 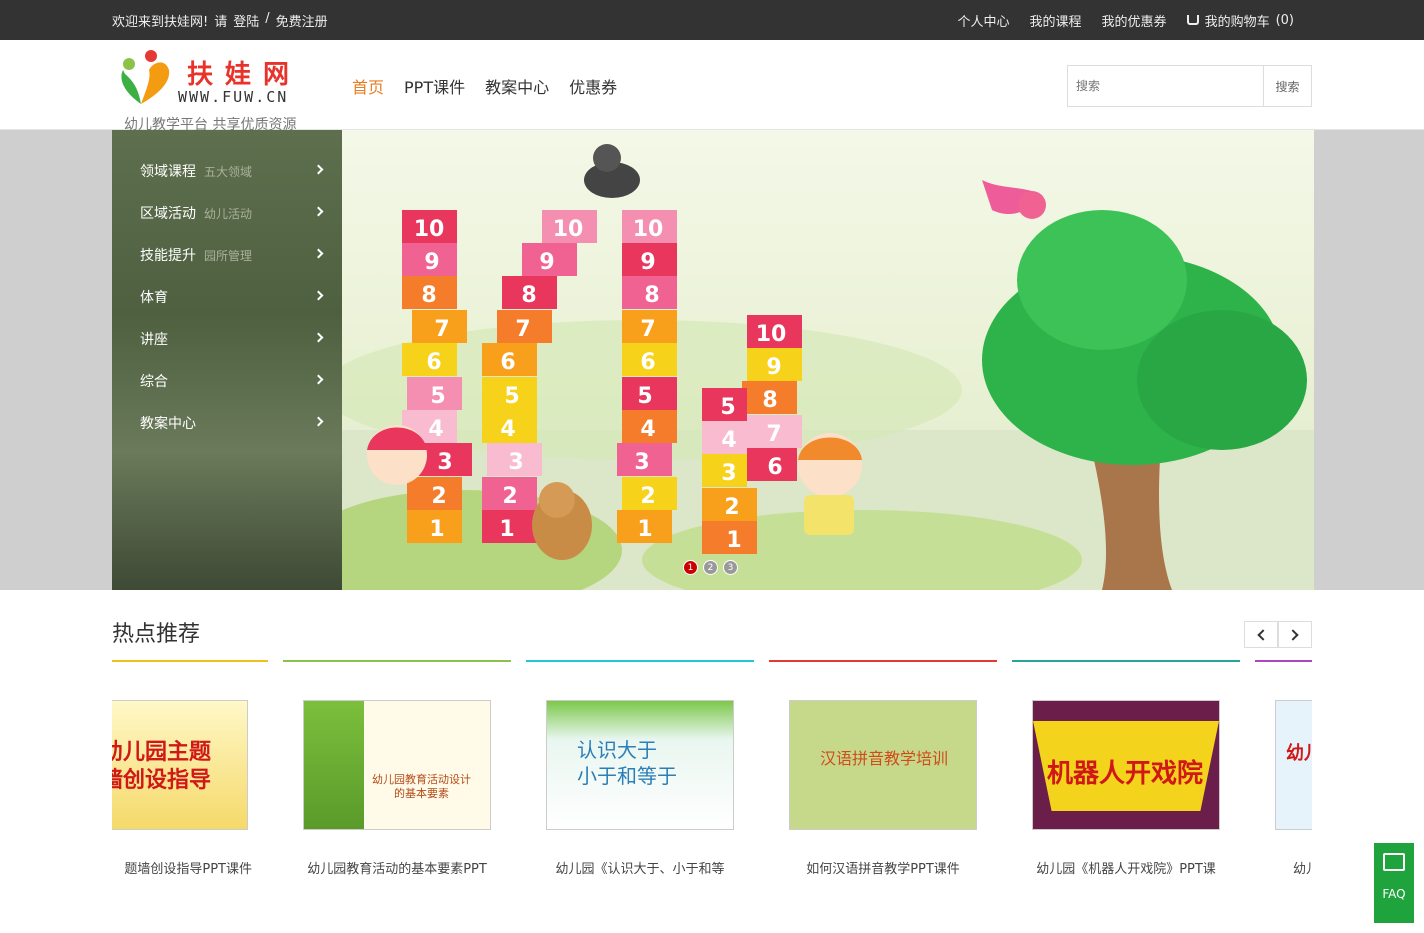 I want to click on card-thumbnail: 幼儿, so click(x=1293, y=765).